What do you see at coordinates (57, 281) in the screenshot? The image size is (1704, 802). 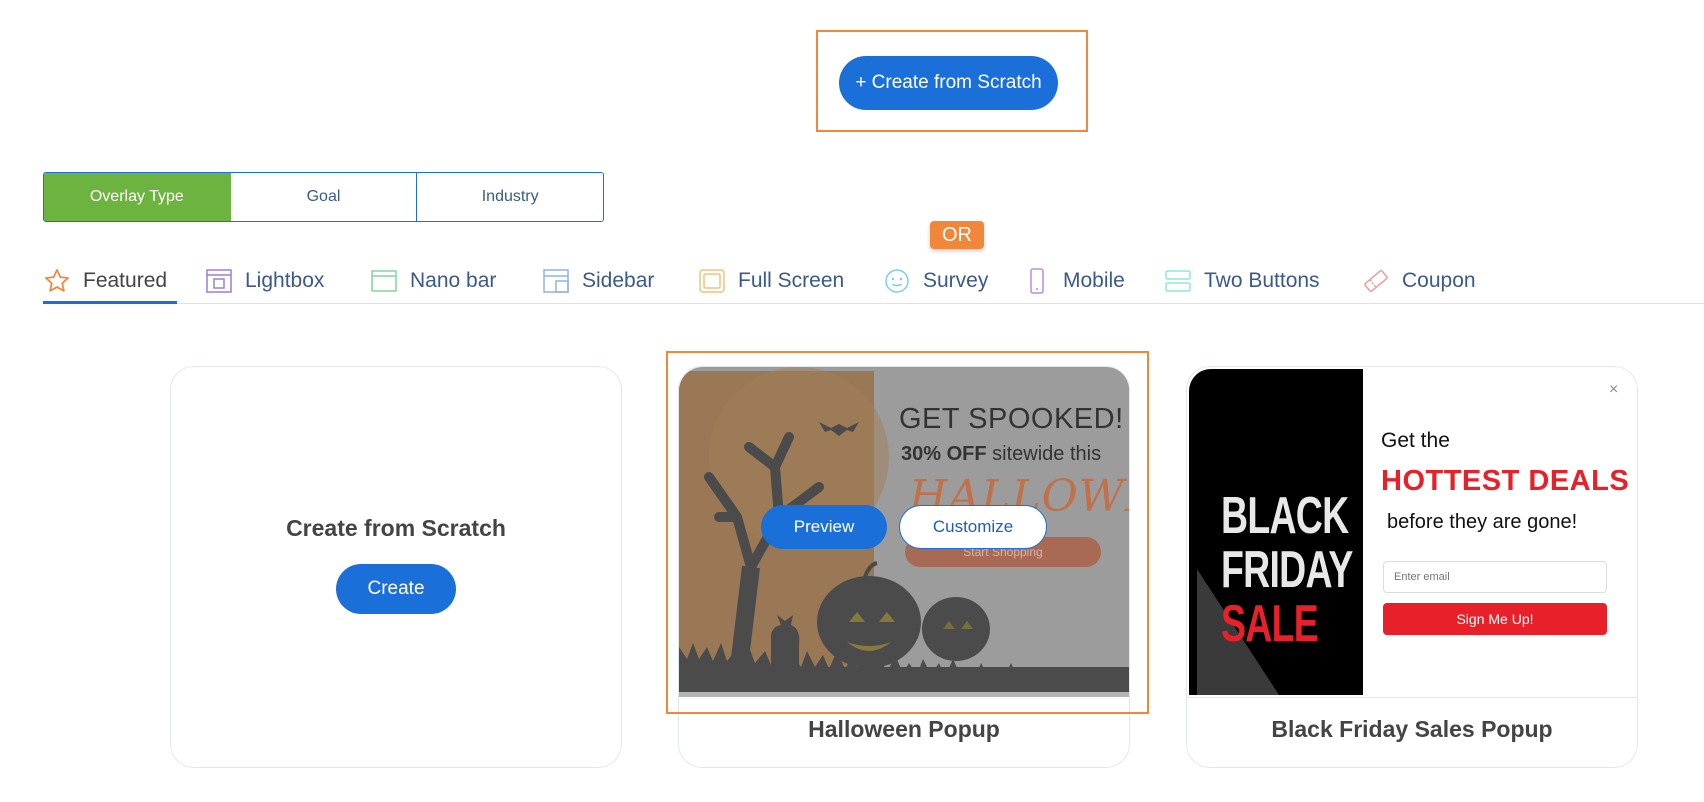 I see `star-icon` at bounding box center [57, 281].